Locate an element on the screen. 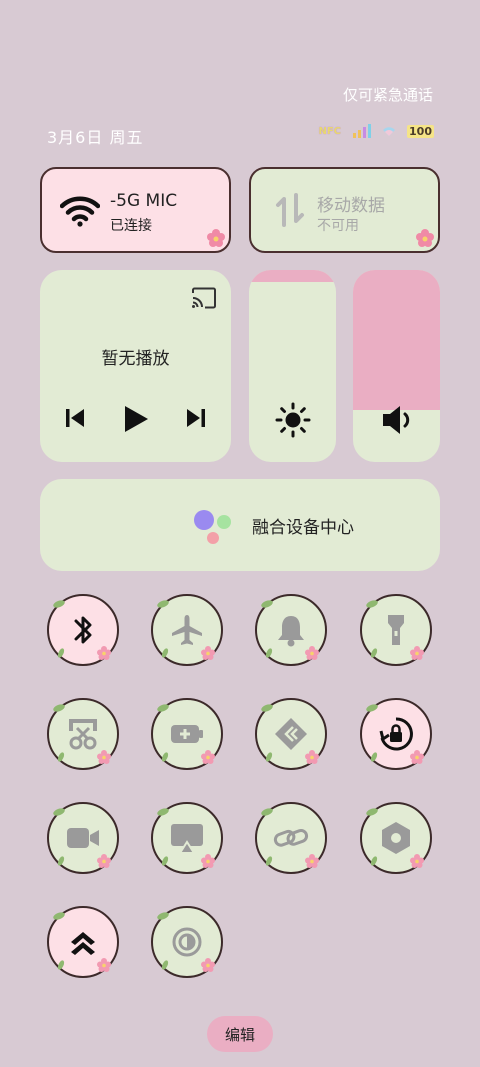 The height and width of the screenshot is (1067, 480). toggle-screen-record is located at coordinates (83, 838).